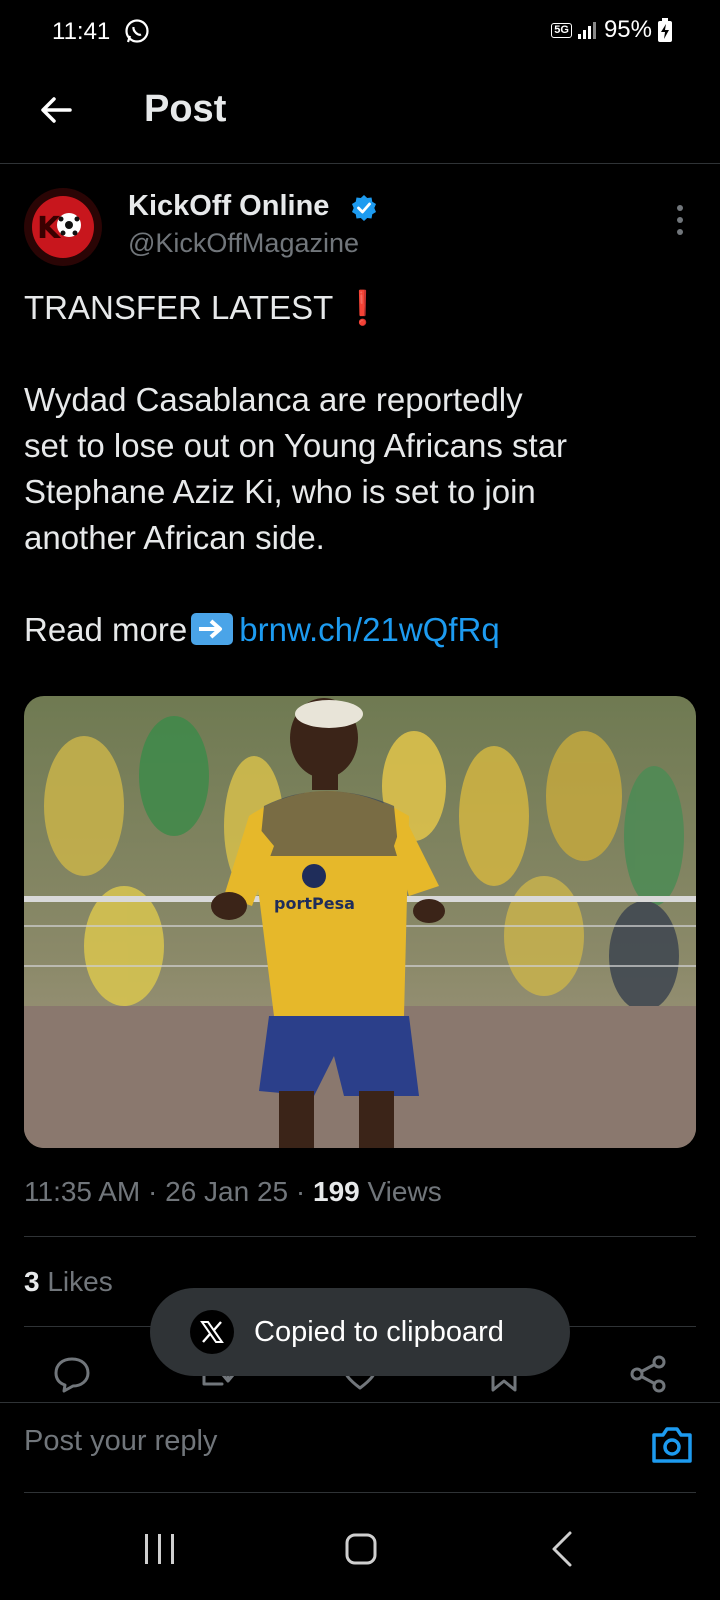 The image size is (720, 1600). Describe the element at coordinates (304, 1441) in the screenshot. I see `reply-input` at that location.